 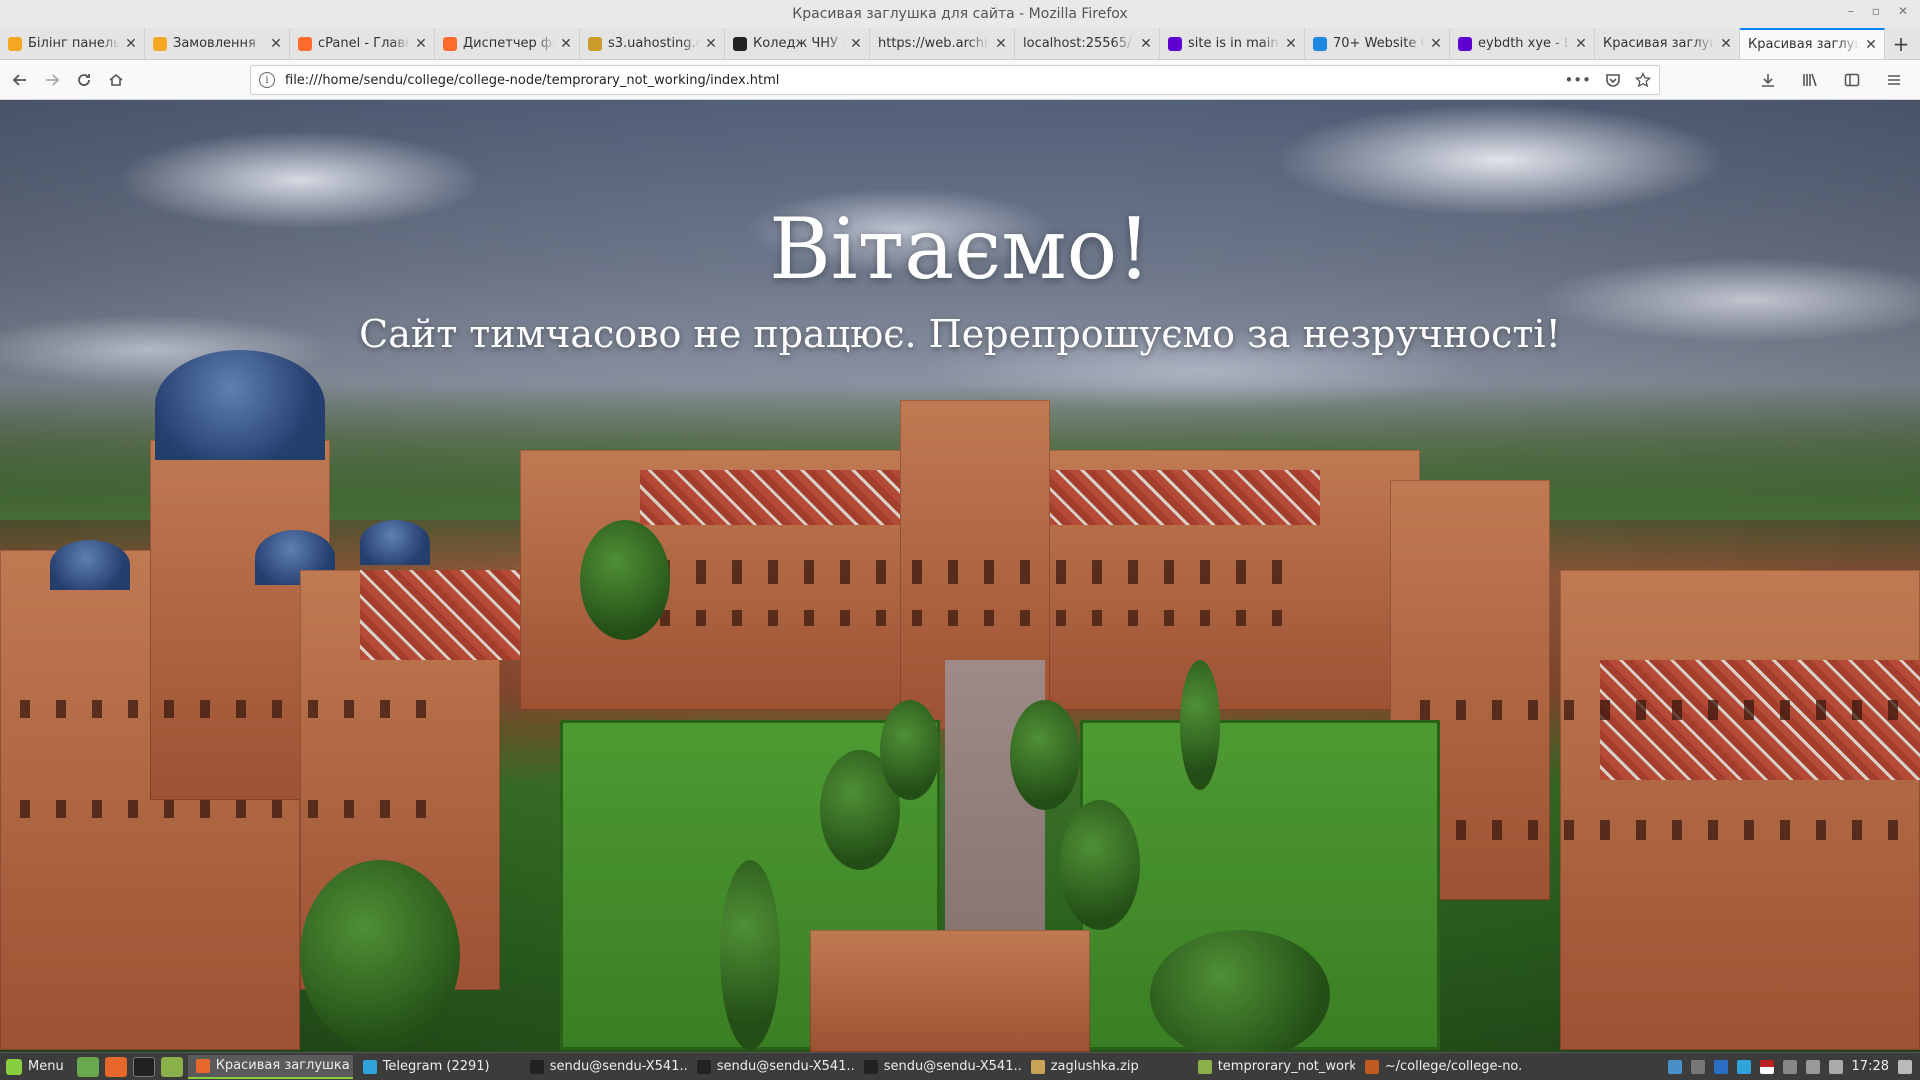 What do you see at coordinates (1613, 80) in the screenshot?
I see `pocket-icon` at bounding box center [1613, 80].